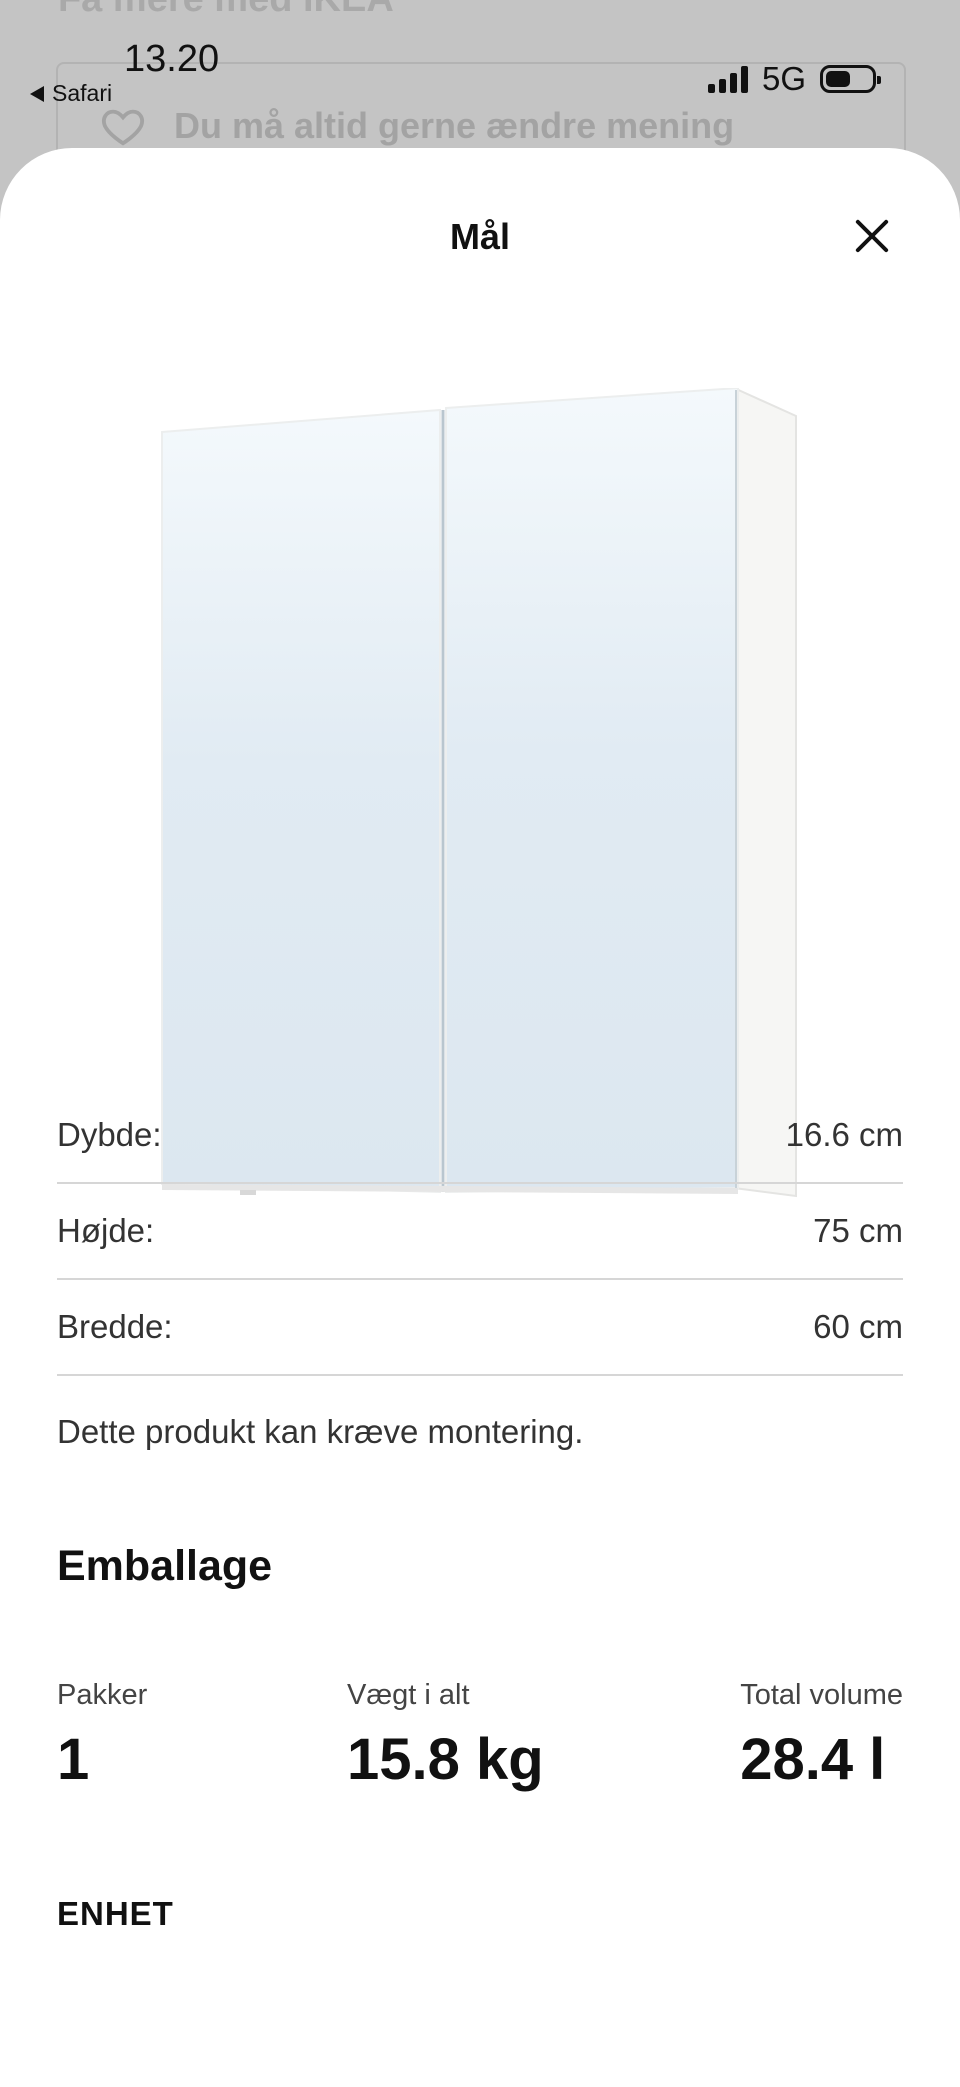 The image size is (960, 2087). I want to click on close-button, so click(872, 236).